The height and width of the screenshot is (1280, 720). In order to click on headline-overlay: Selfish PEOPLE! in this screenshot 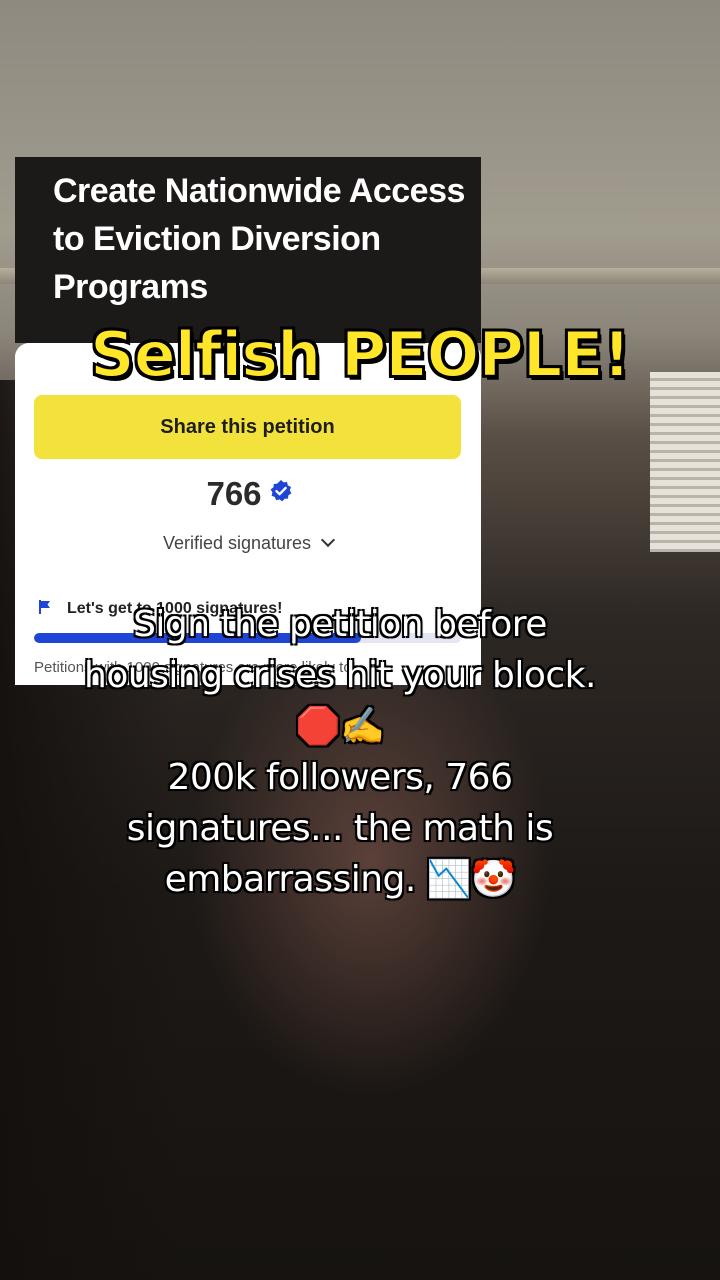, I will do `click(360, 354)`.